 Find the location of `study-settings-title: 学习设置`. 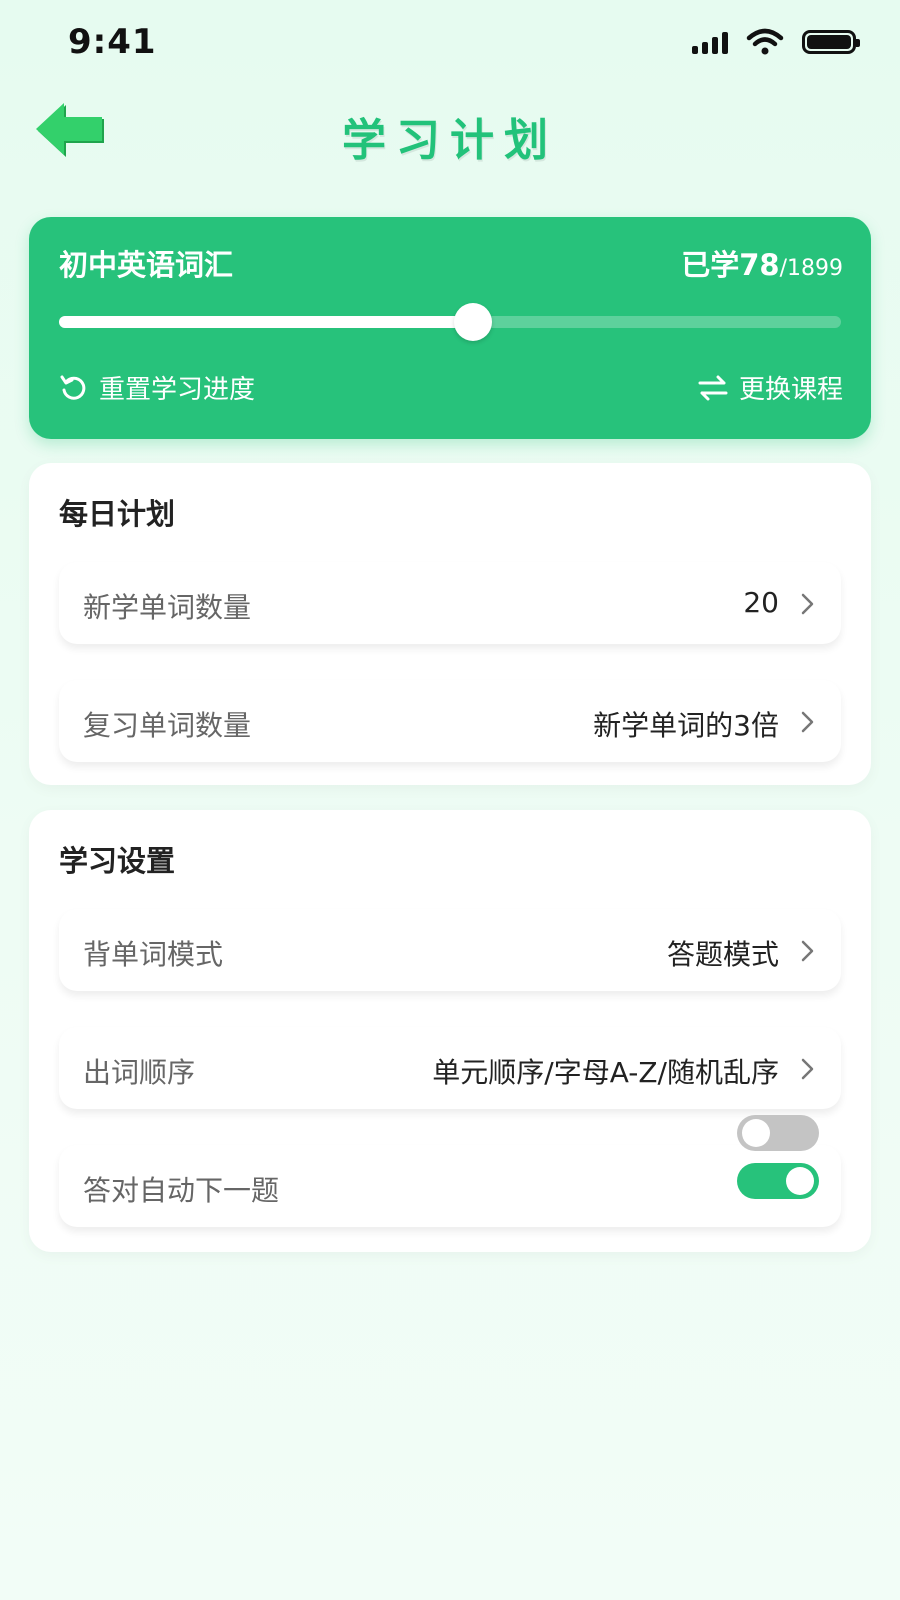

study-settings-title: 学习设置 is located at coordinates (117, 861).